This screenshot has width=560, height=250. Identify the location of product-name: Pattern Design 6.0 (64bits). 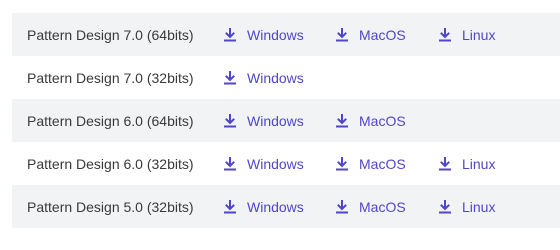
(110, 120).